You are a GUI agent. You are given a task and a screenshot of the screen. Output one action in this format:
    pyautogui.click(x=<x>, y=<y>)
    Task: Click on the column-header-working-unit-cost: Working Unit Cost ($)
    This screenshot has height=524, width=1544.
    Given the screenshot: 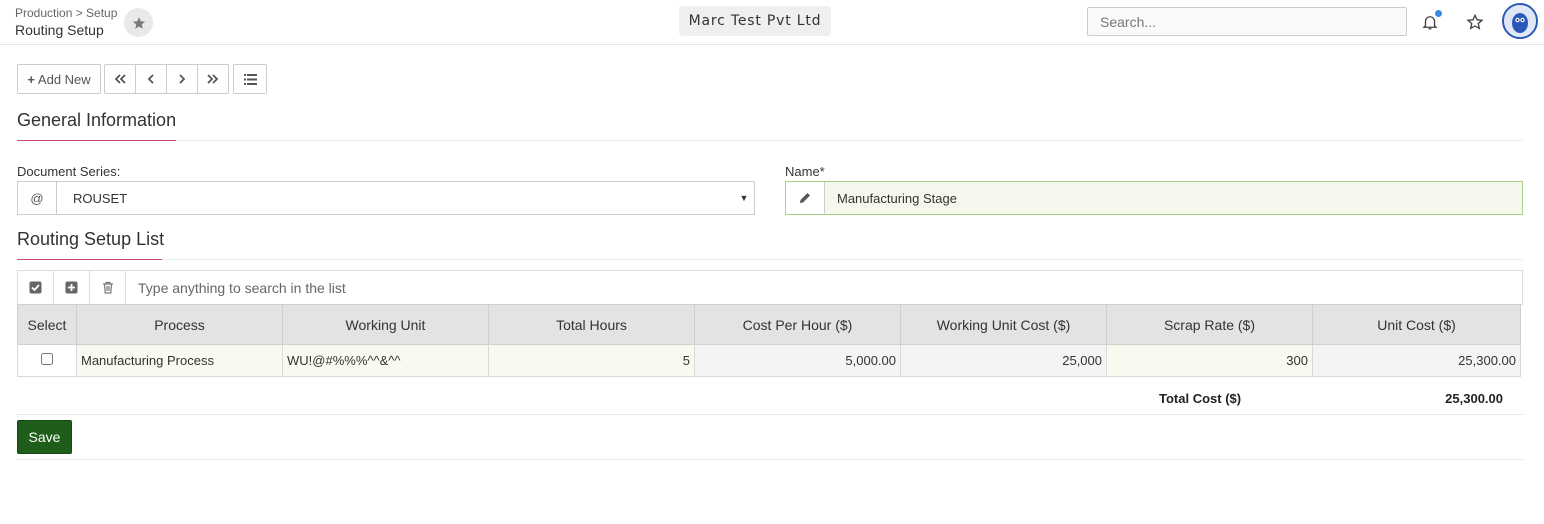 What is the action you would take?
    pyautogui.click(x=1003, y=324)
    